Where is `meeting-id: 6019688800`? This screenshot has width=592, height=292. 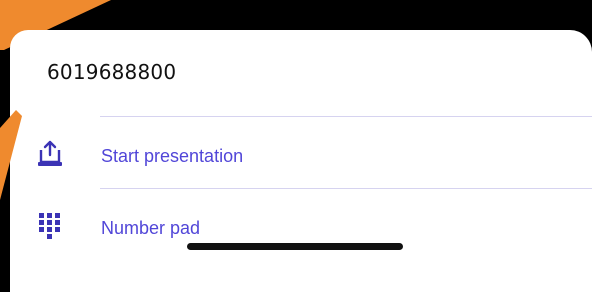
meeting-id: 6019688800 is located at coordinates (112, 72).